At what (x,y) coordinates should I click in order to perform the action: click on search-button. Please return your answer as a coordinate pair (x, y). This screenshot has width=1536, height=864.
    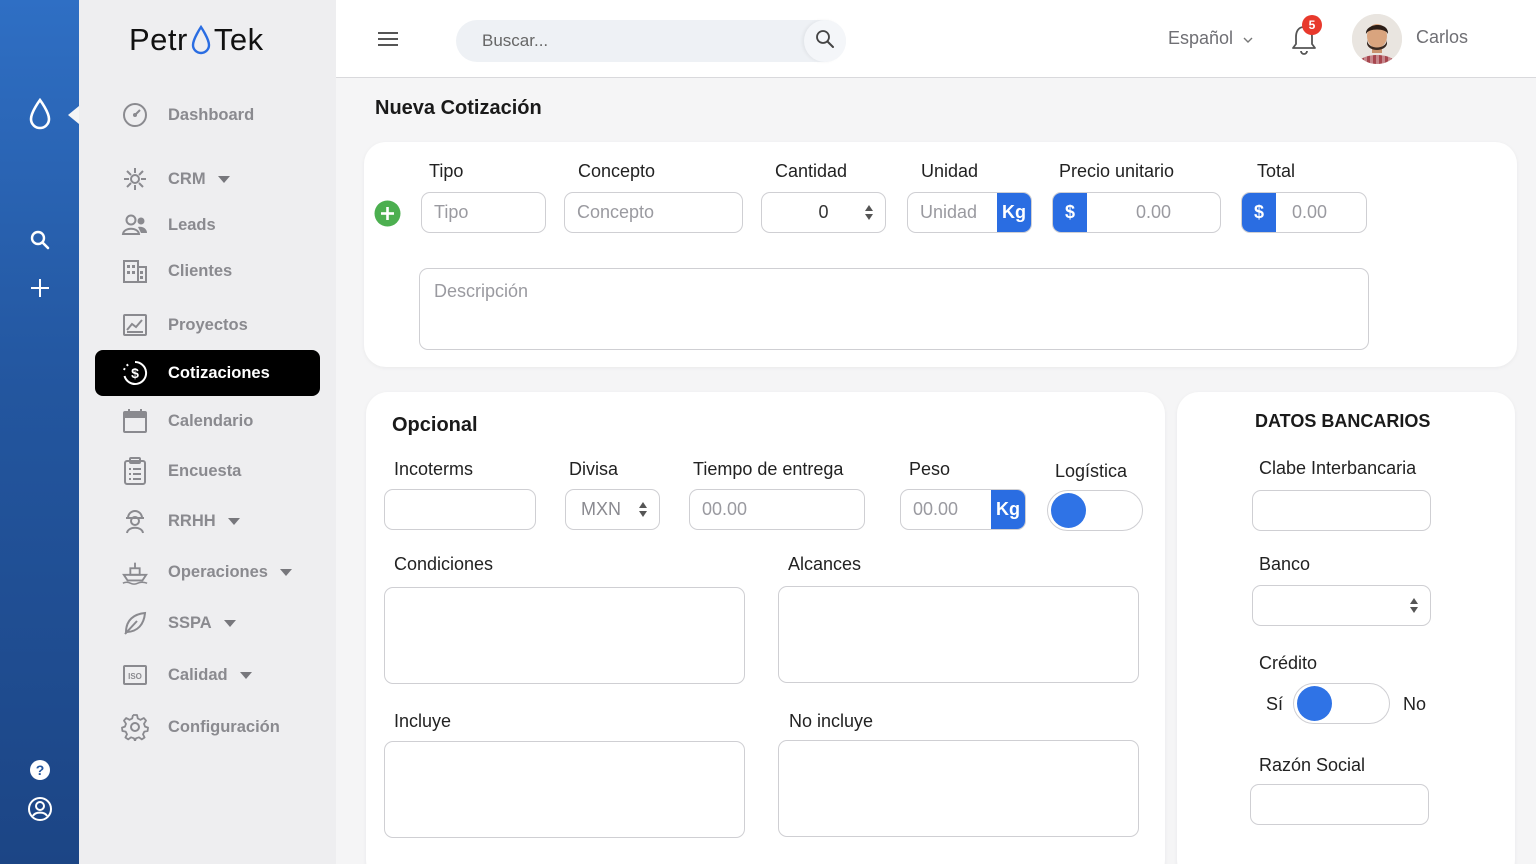
    Looking at the image, I should click on (825, 41).